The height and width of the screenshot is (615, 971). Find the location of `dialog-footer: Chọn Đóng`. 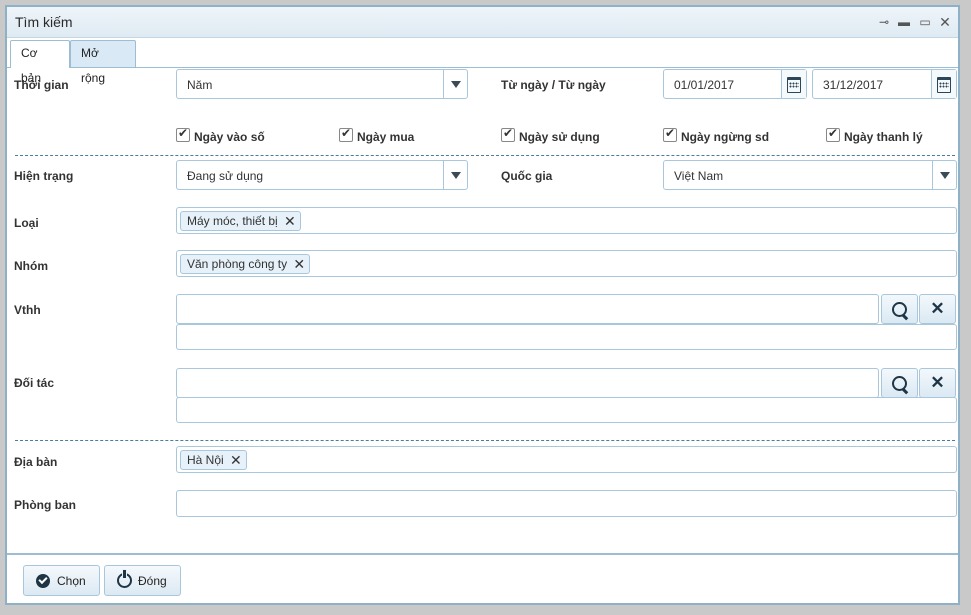

dialog-footer: Chọn Đóng is located at coordinates (482, 579).